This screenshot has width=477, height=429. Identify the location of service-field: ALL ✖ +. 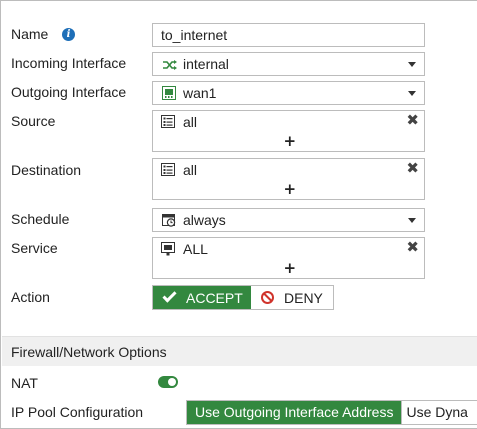
(288, 258).